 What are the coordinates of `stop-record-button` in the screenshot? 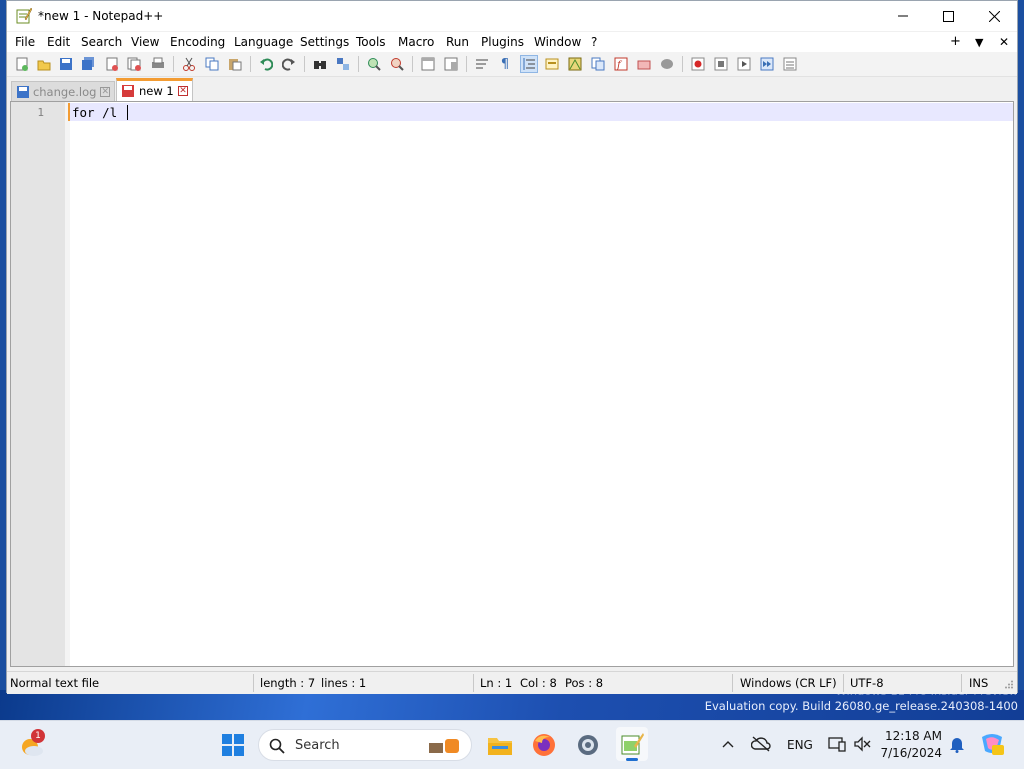 It's located at (721, 64).